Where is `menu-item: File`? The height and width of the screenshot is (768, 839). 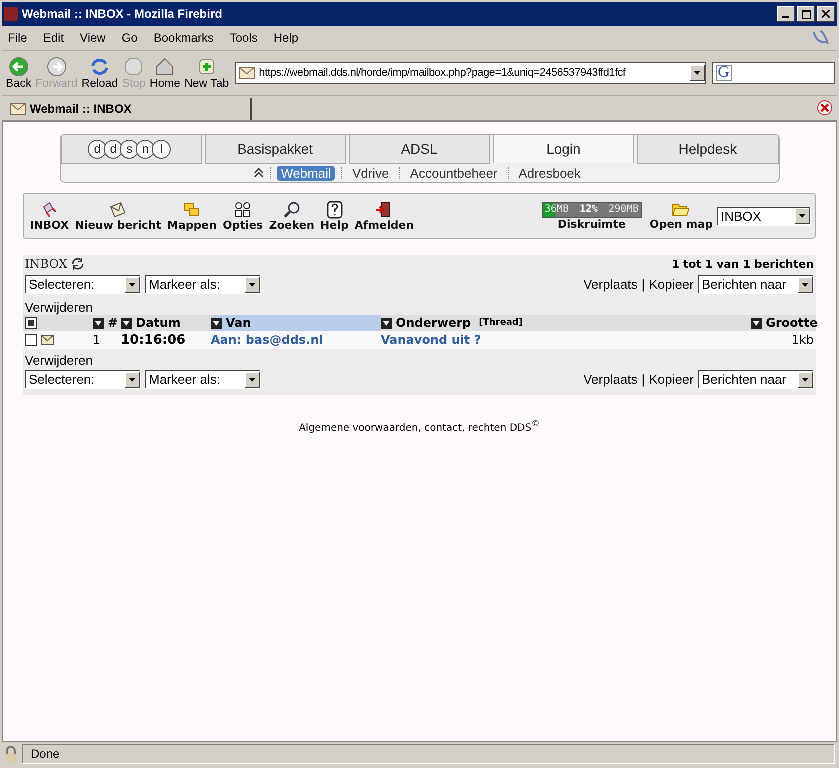
menu-item: File is located at coordinates (18, 38).